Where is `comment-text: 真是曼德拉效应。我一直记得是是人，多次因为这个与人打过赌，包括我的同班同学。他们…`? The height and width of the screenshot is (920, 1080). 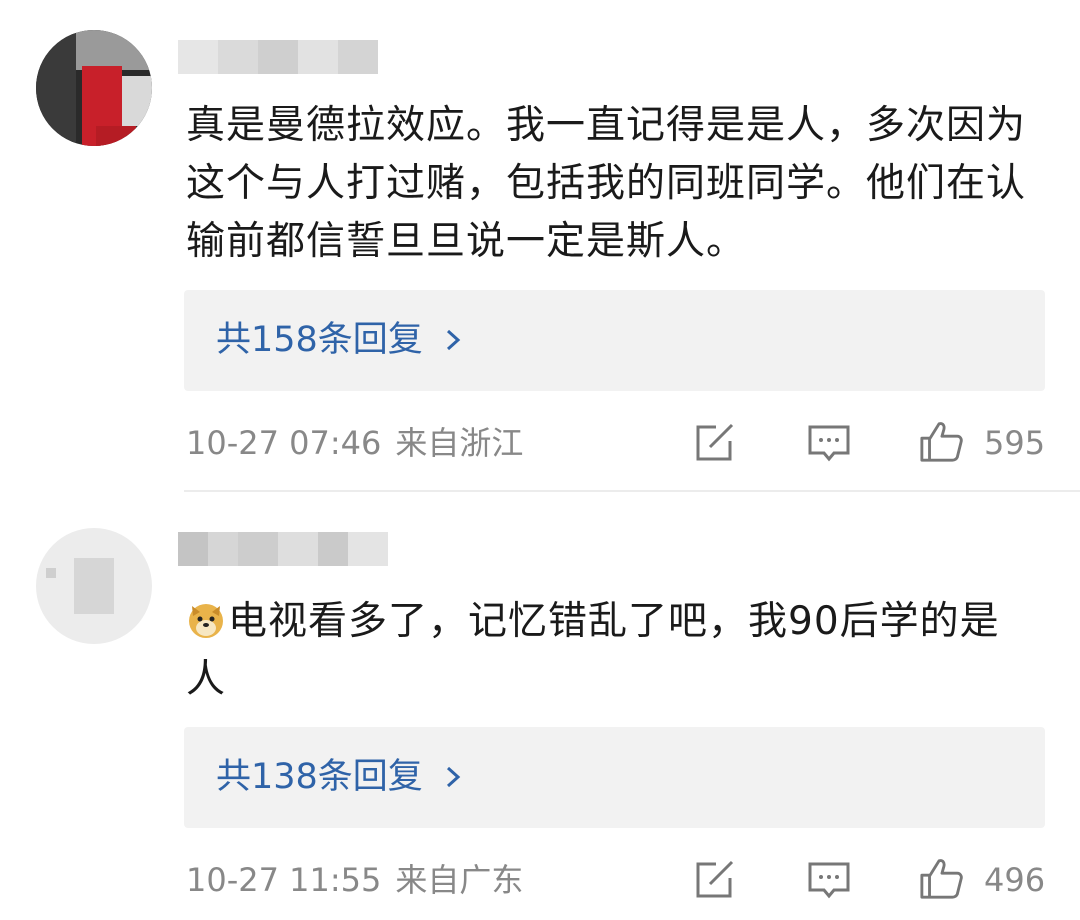 comment-text: 真是曼德拉效应。我一直记得是是人，多次因为这个与人打过赌，包括我的同班同学。他们… is located at coordinates (606, 183).